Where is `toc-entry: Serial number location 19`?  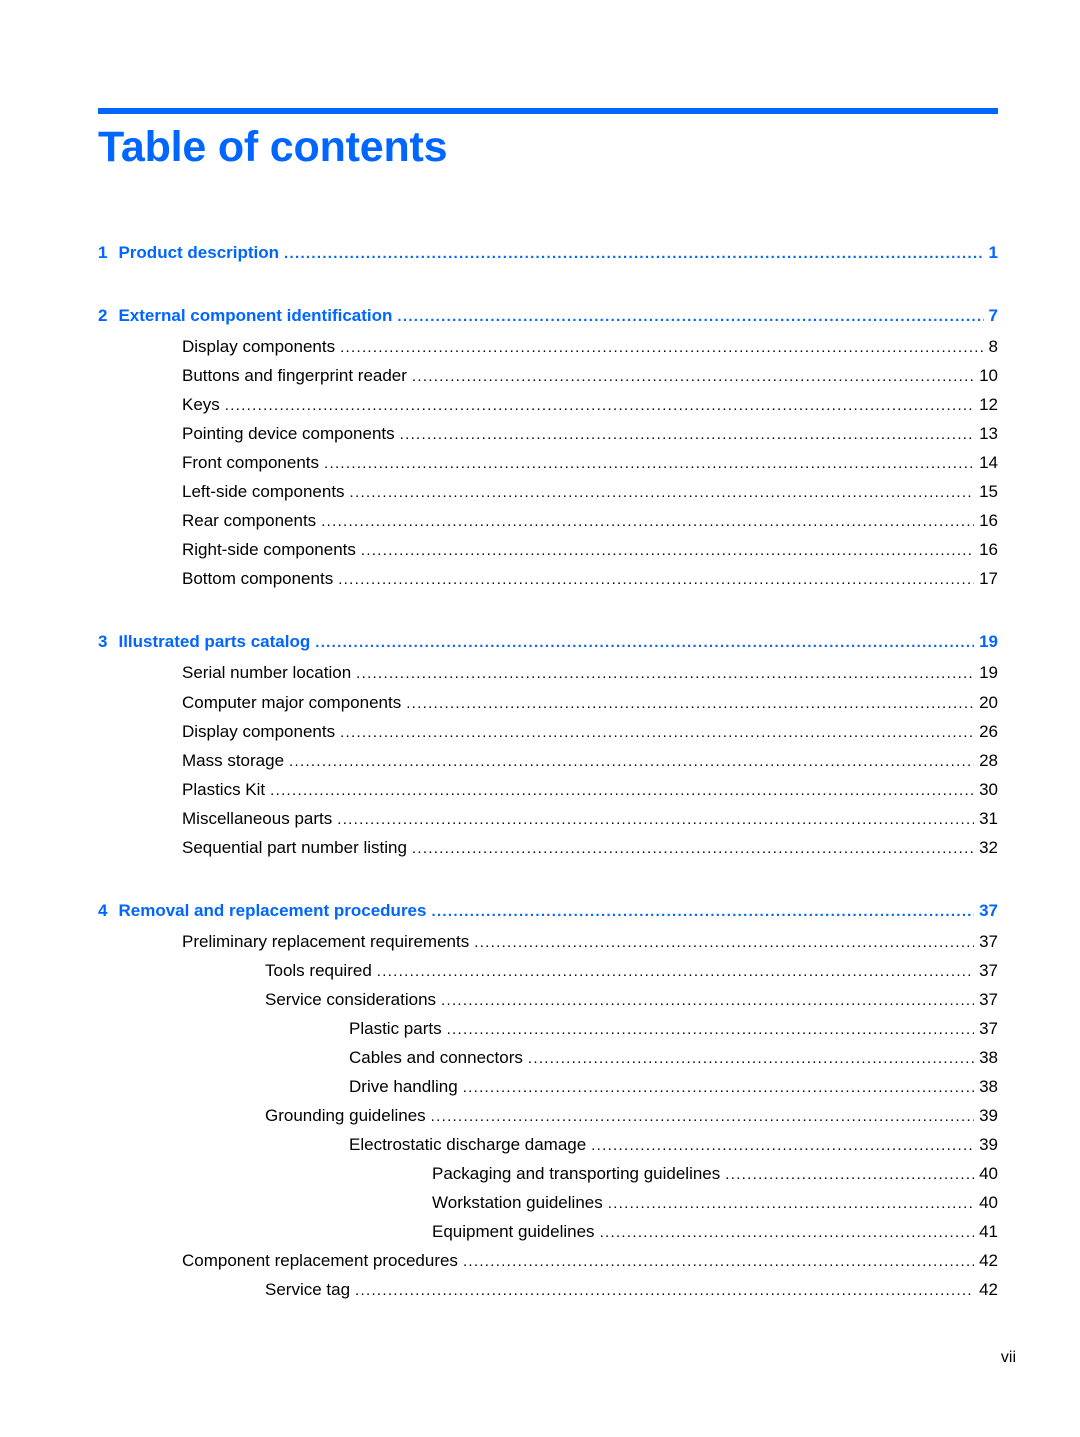
toc-entry: Serial number location 19 is located at coordinates (548, 673).